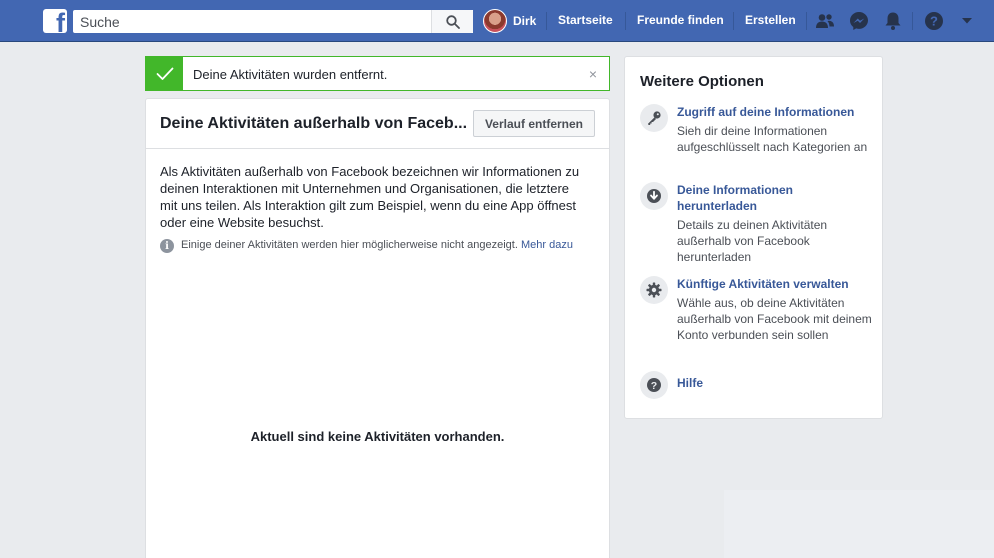 Image resolution: width=994 pixels, height=558 pixels. I want to click on learn-more-link: Mehr dazu, so click(547, 245).